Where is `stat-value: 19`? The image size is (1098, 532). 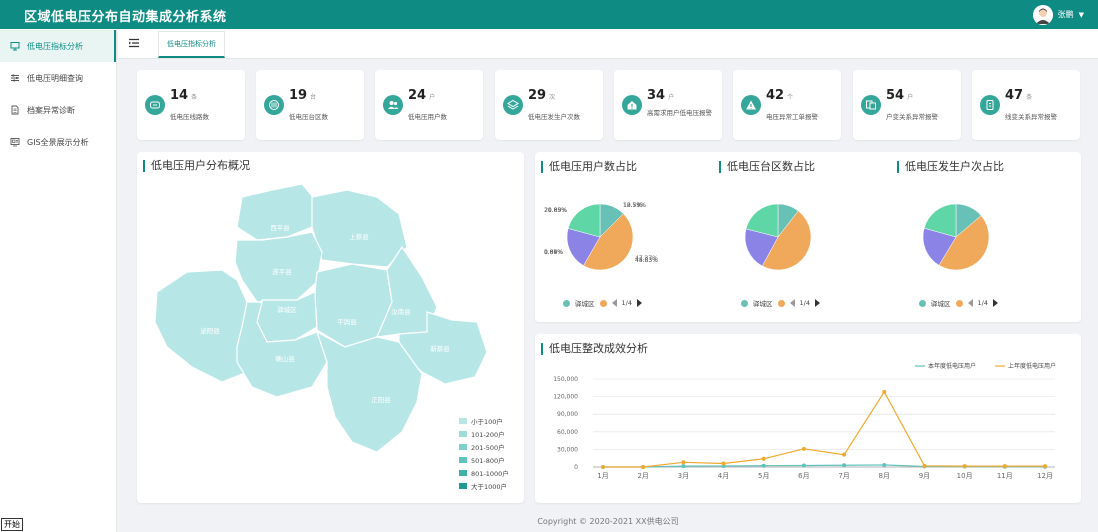 stat-value: 19 is located at coordinates (298, 95).